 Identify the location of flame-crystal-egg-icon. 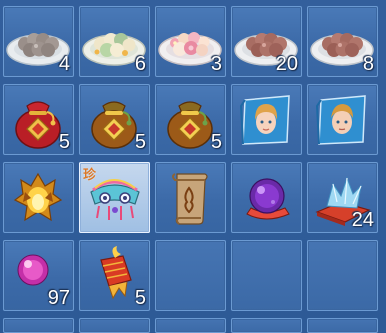
(38, 197).